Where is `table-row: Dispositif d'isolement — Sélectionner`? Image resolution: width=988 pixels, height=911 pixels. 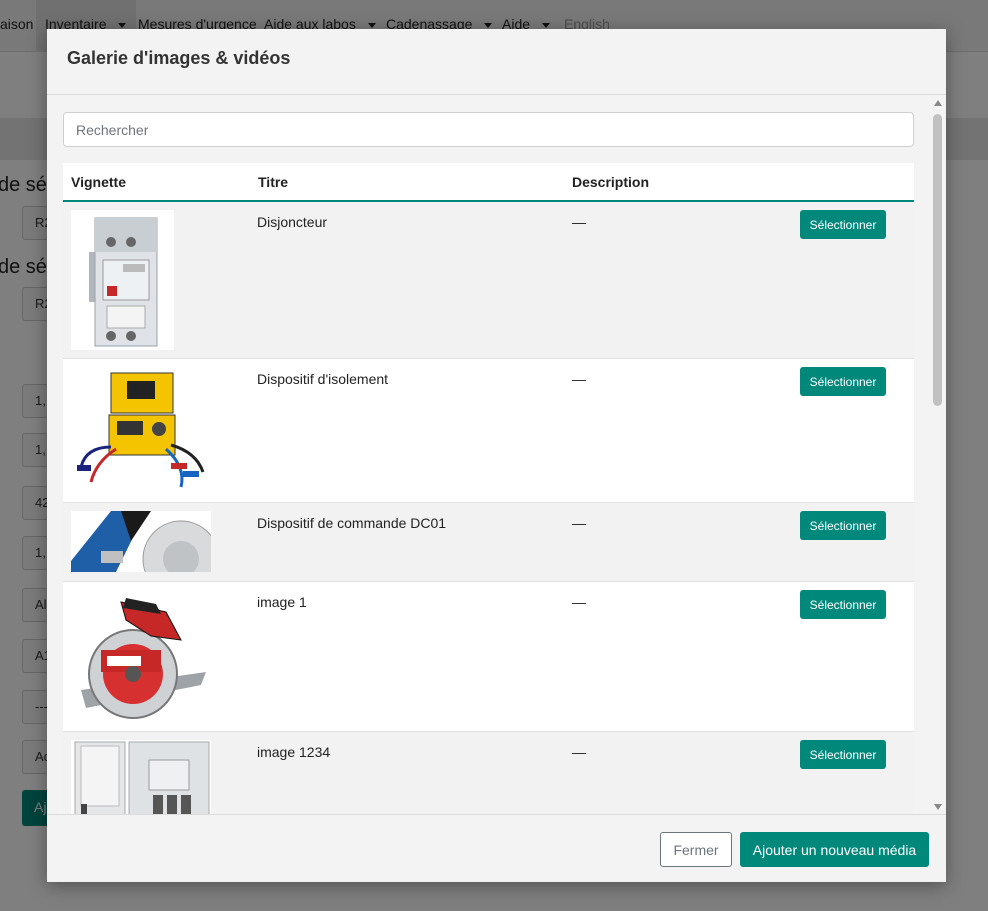 table-row: Dispositif d'isolement — Sélectionner is located at coordinates (488, 431).